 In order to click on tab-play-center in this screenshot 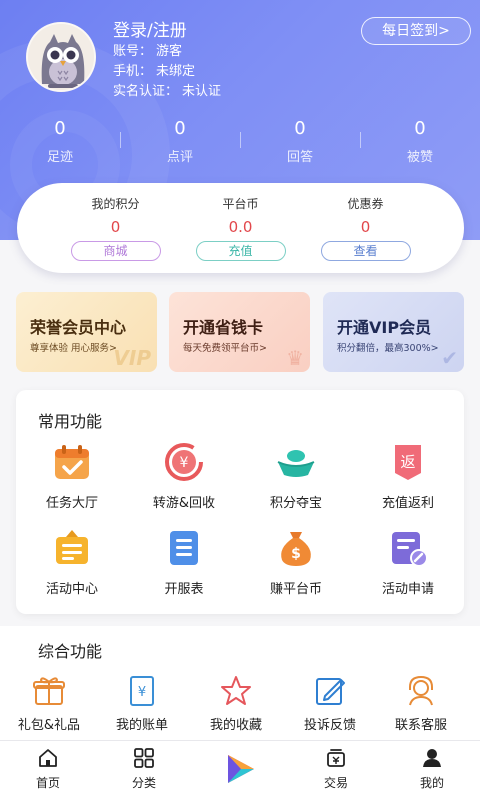, I will do `click(240, 770)`.